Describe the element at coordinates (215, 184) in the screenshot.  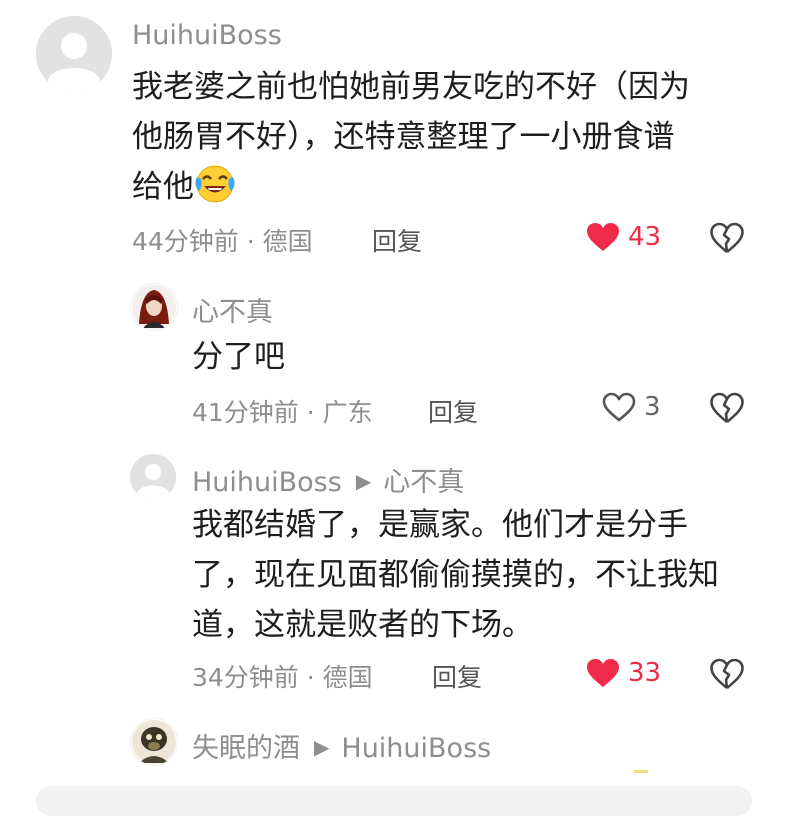
I see `crying-laughing-emoji-icon` at that location.